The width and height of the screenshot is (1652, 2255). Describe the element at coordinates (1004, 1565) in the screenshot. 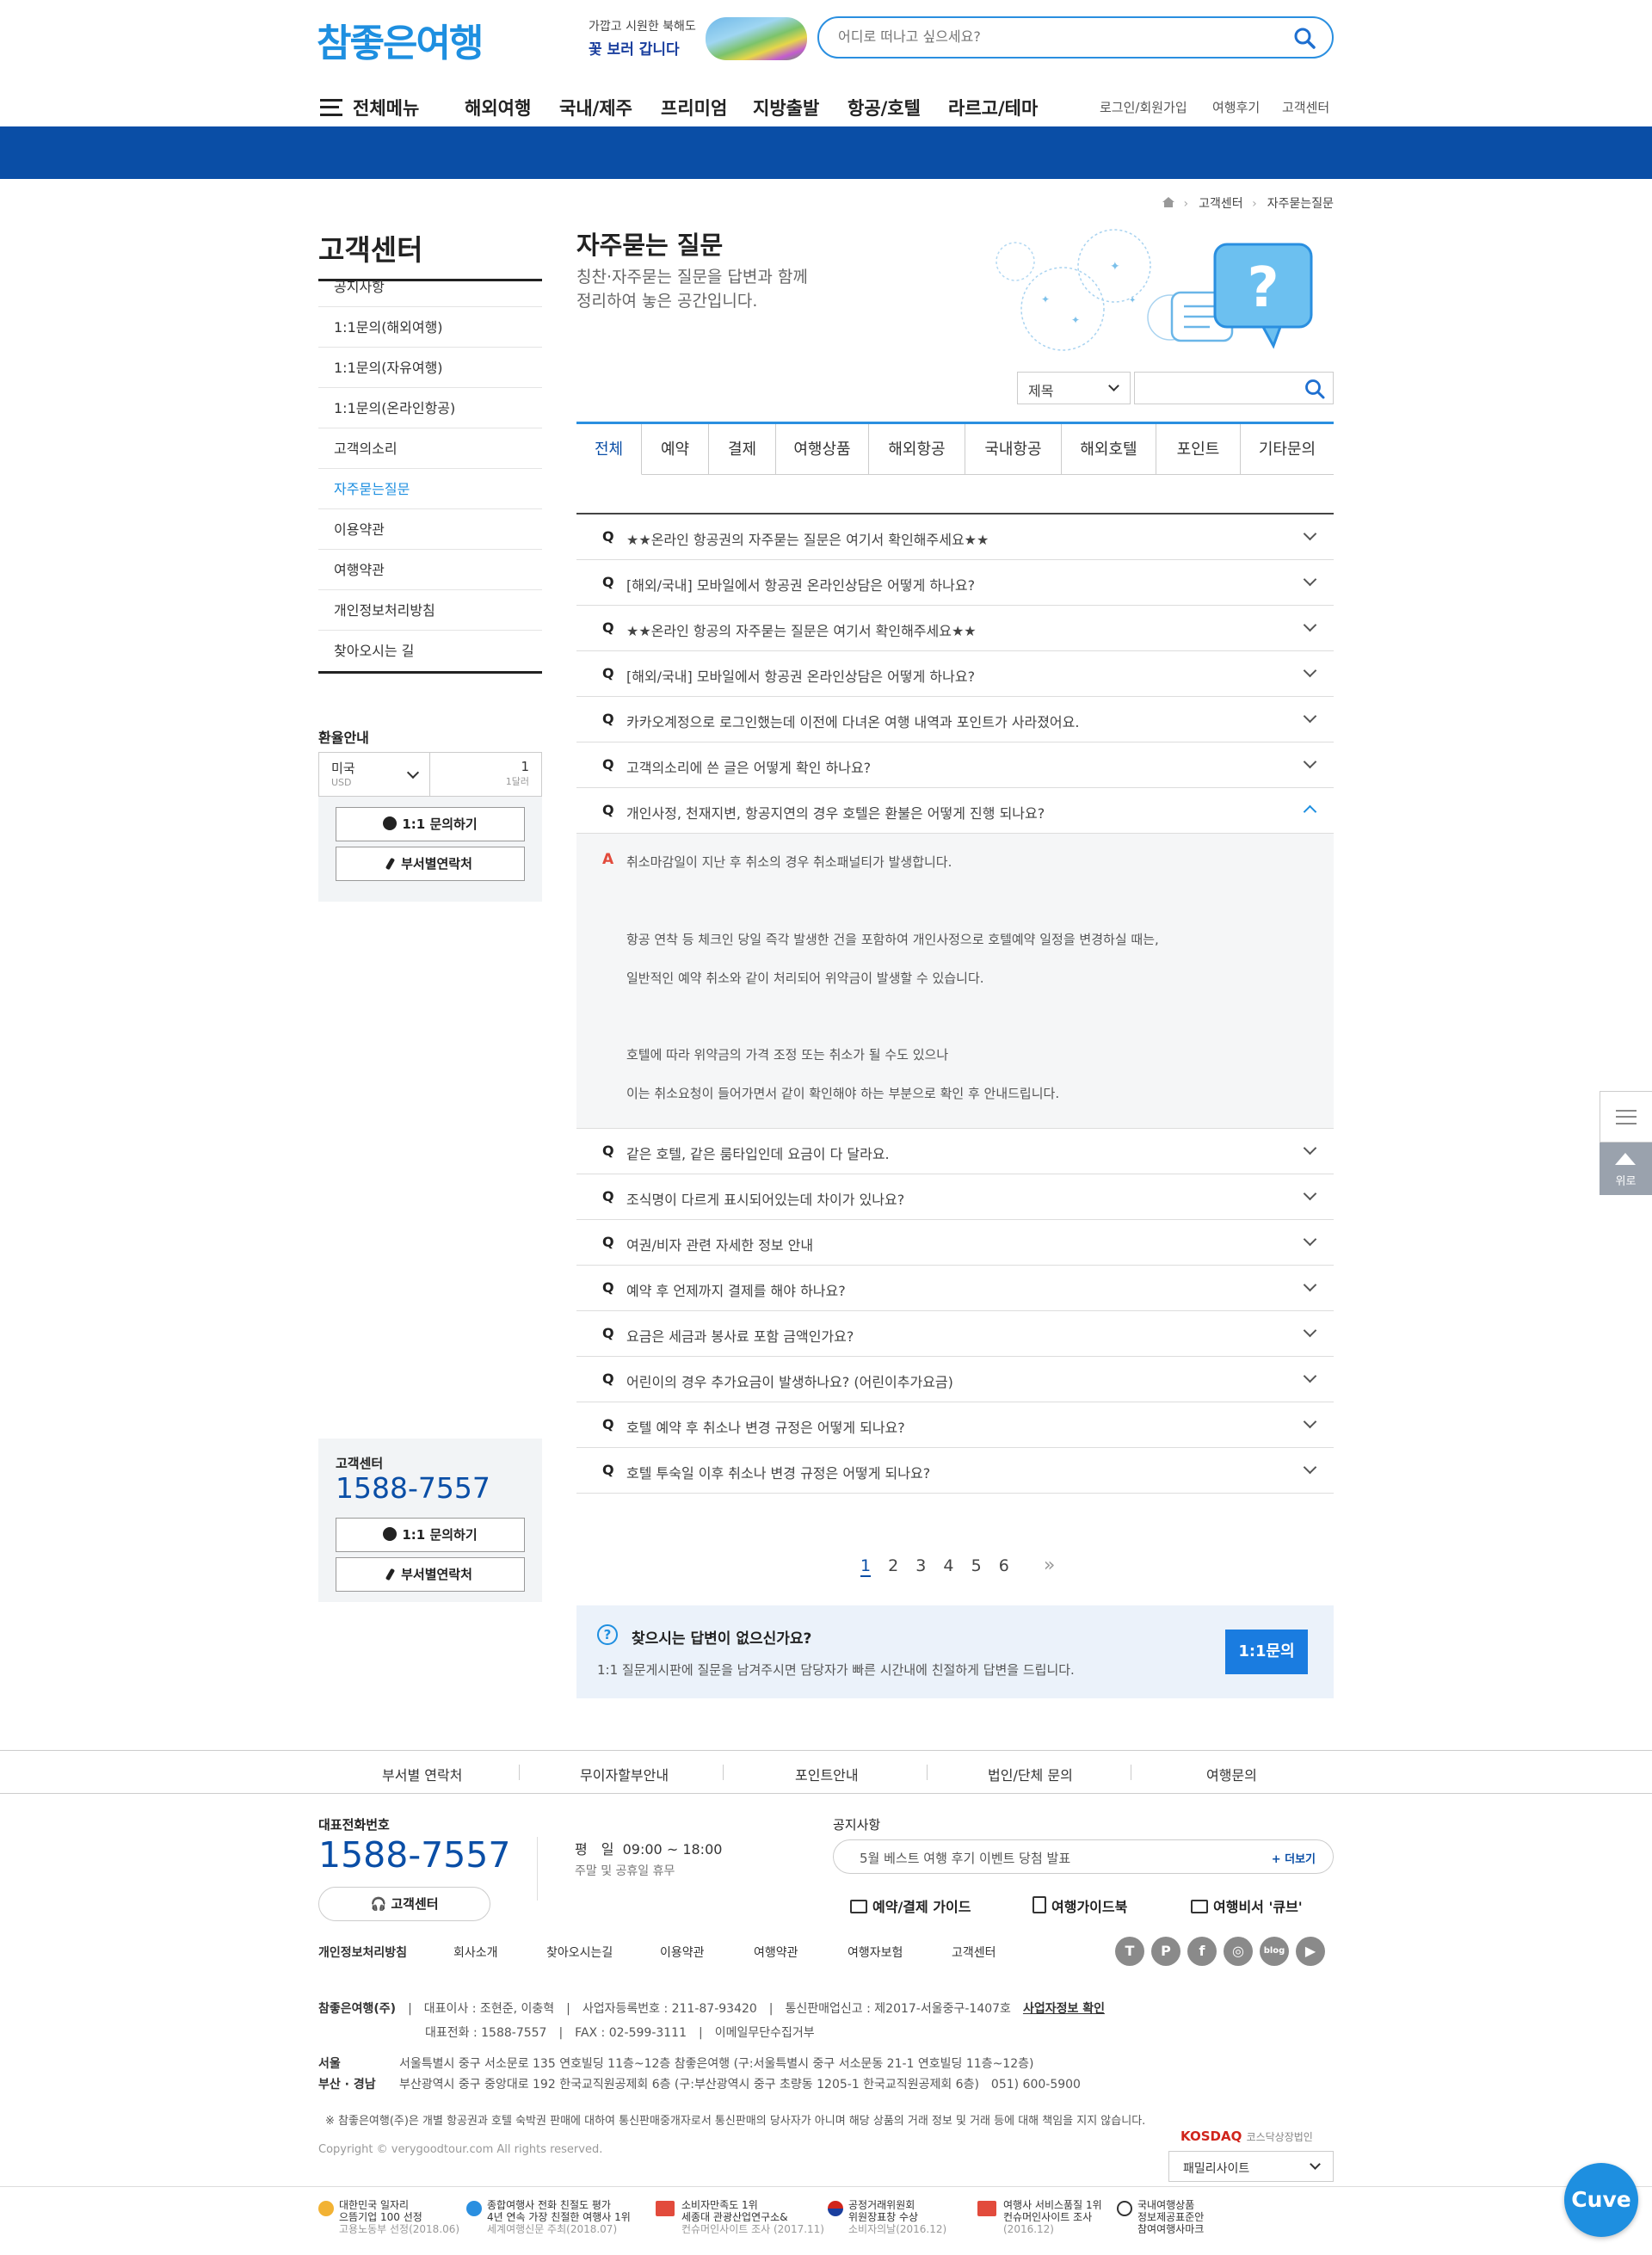

I see `page-link: 6` at that location.